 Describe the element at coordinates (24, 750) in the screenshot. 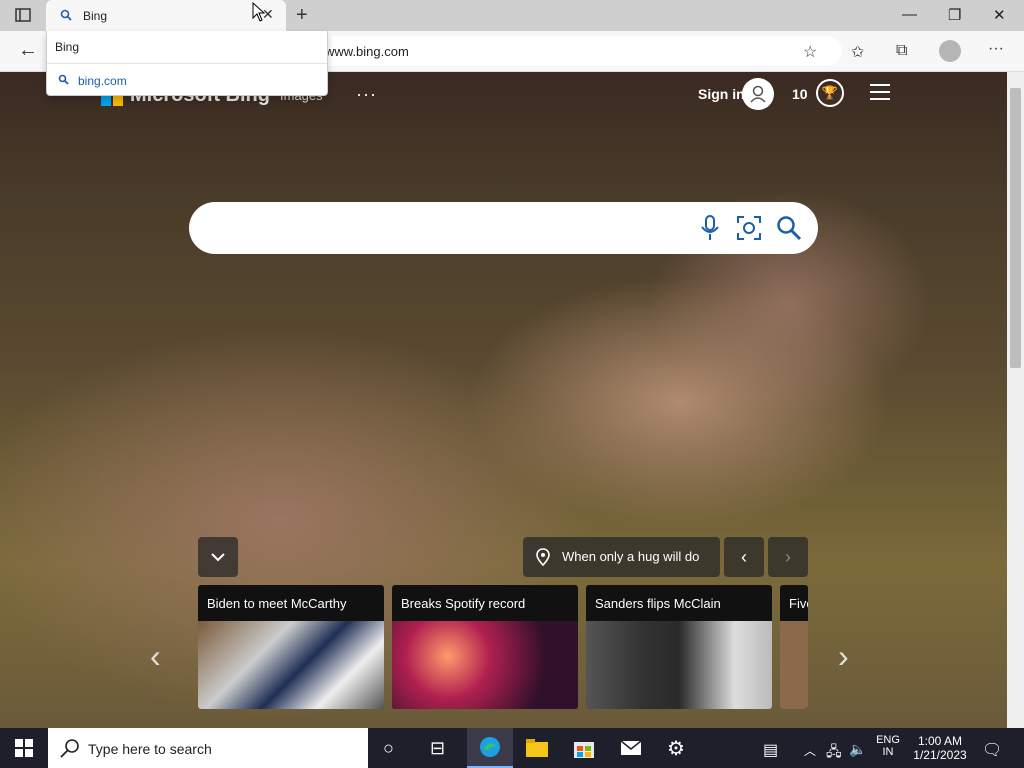

I see `windows-start-icon` at that location.